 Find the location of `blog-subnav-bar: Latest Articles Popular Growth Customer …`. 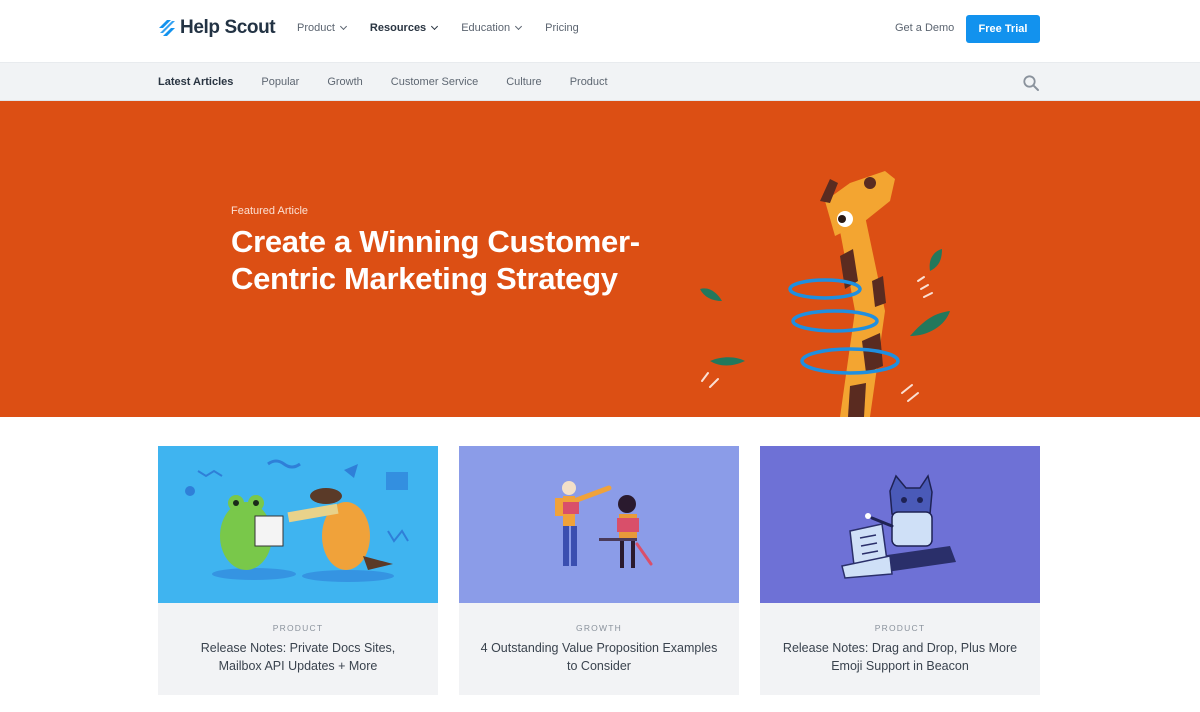

blog-subnav-bar: Latest Articles Popular Growth Customer … is located at coordinates (600, 81).